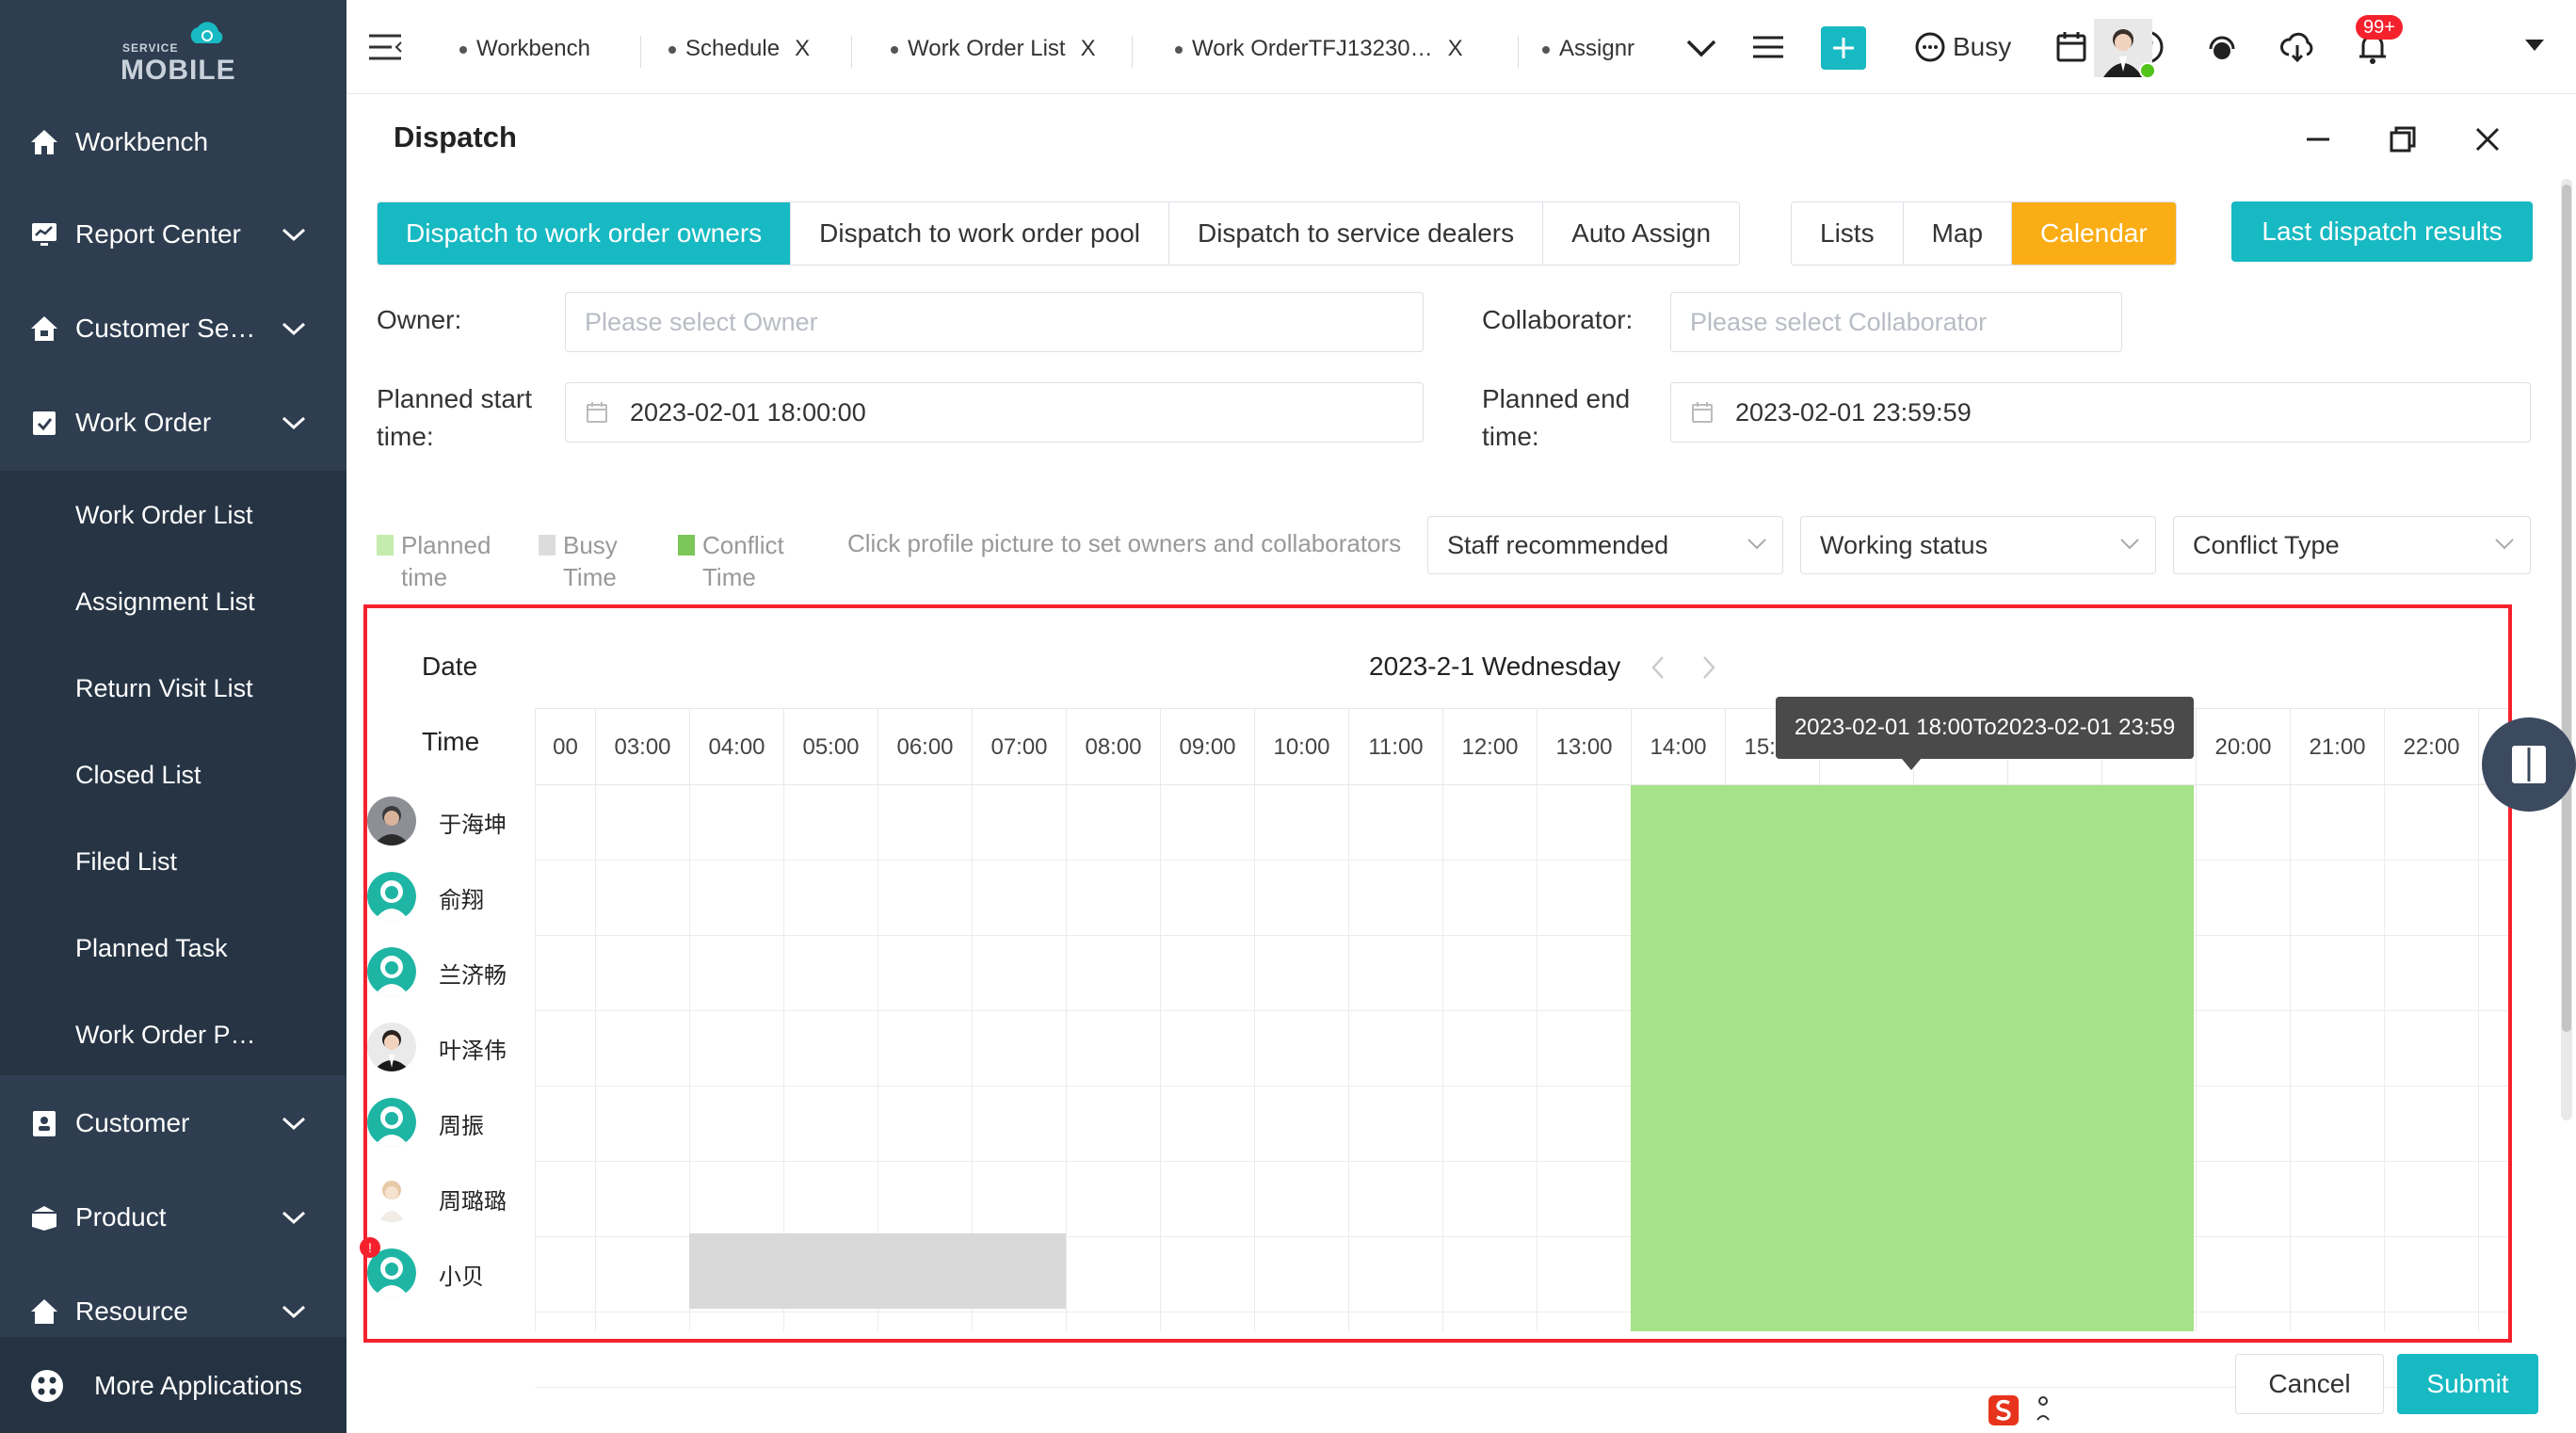 This screenshot has height=1433, width=2576. I want to click on planned-end-time-picker: 2023-02-01 23:59:59, so click(2100, 412).